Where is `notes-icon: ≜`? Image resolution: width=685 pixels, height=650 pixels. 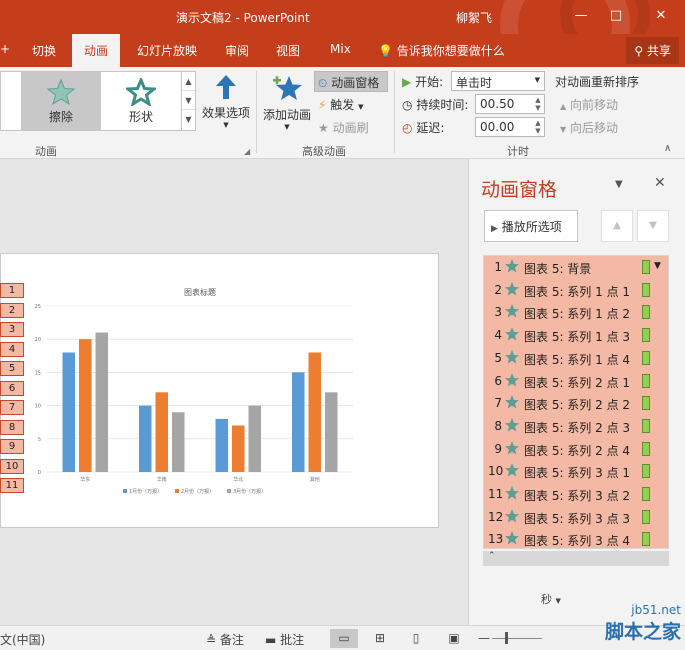
notes-icon: ≜ is located at coordinates (211, 640).